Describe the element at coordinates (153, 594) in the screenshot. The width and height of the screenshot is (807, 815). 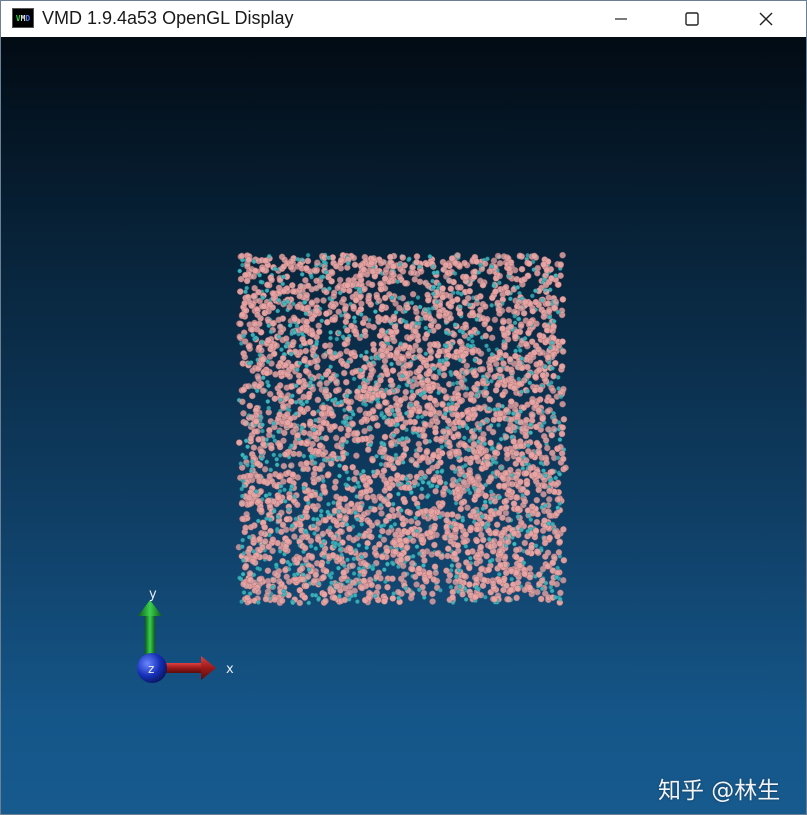
I see `y-axis-label: y` at that location.